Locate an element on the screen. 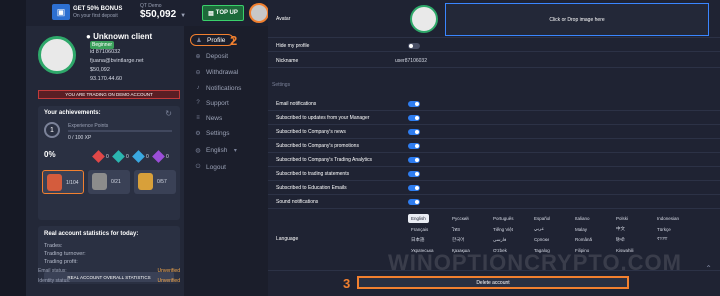  menu-item-notifications: ♪ Notifications is located at coordinates (218, 88).